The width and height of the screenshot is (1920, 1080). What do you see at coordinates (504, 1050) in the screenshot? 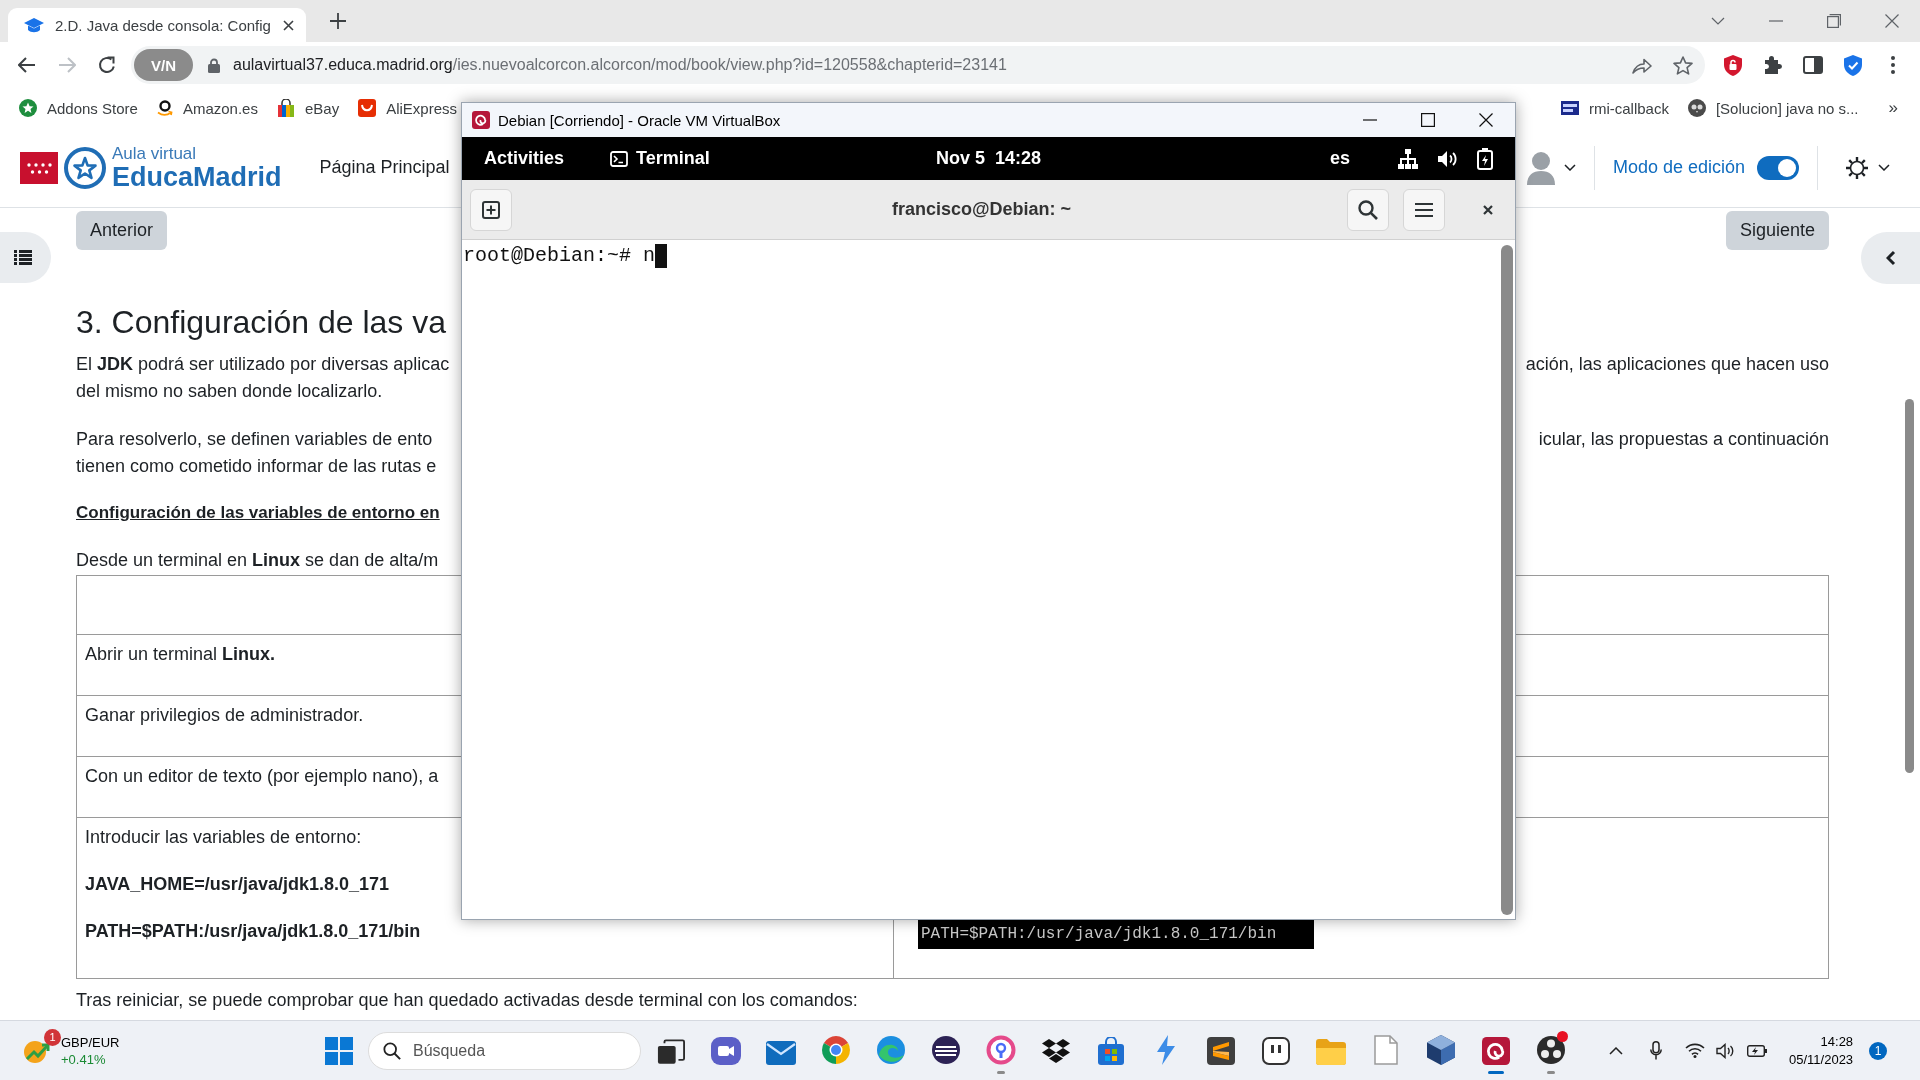
I see `search-field: Búsqueda` at bounding box center [504, 1050].